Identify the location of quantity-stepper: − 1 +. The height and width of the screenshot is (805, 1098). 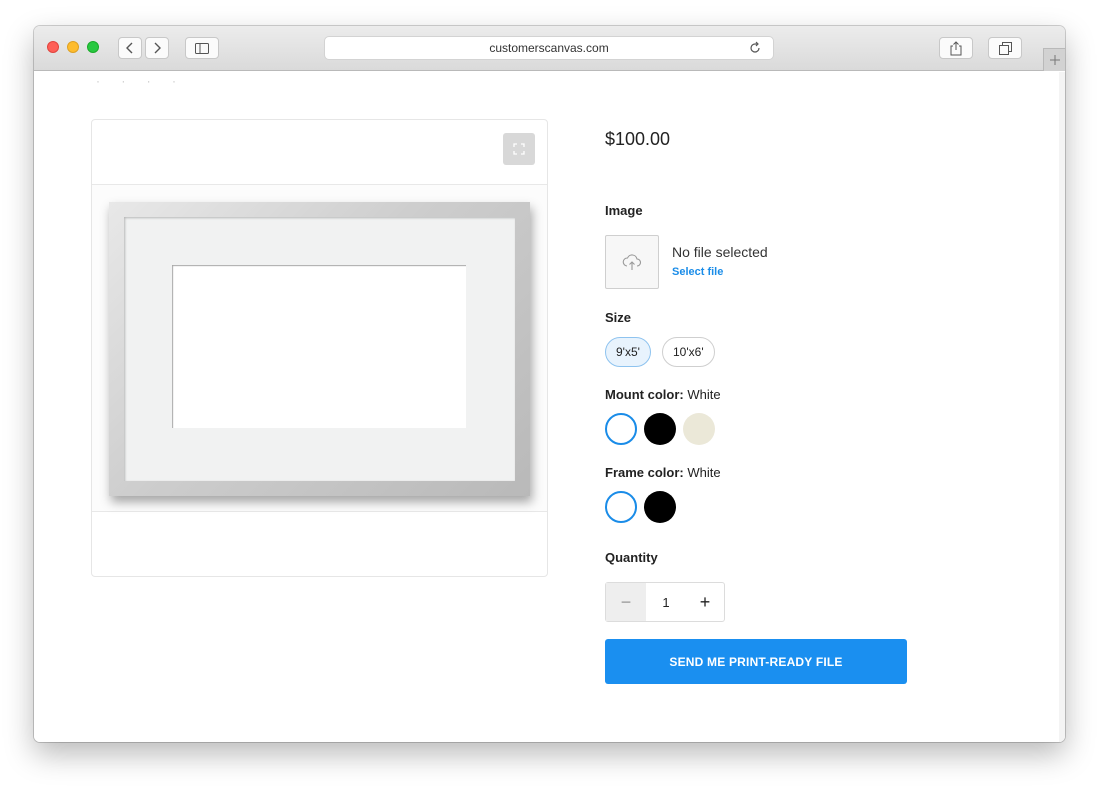
(665, 602).